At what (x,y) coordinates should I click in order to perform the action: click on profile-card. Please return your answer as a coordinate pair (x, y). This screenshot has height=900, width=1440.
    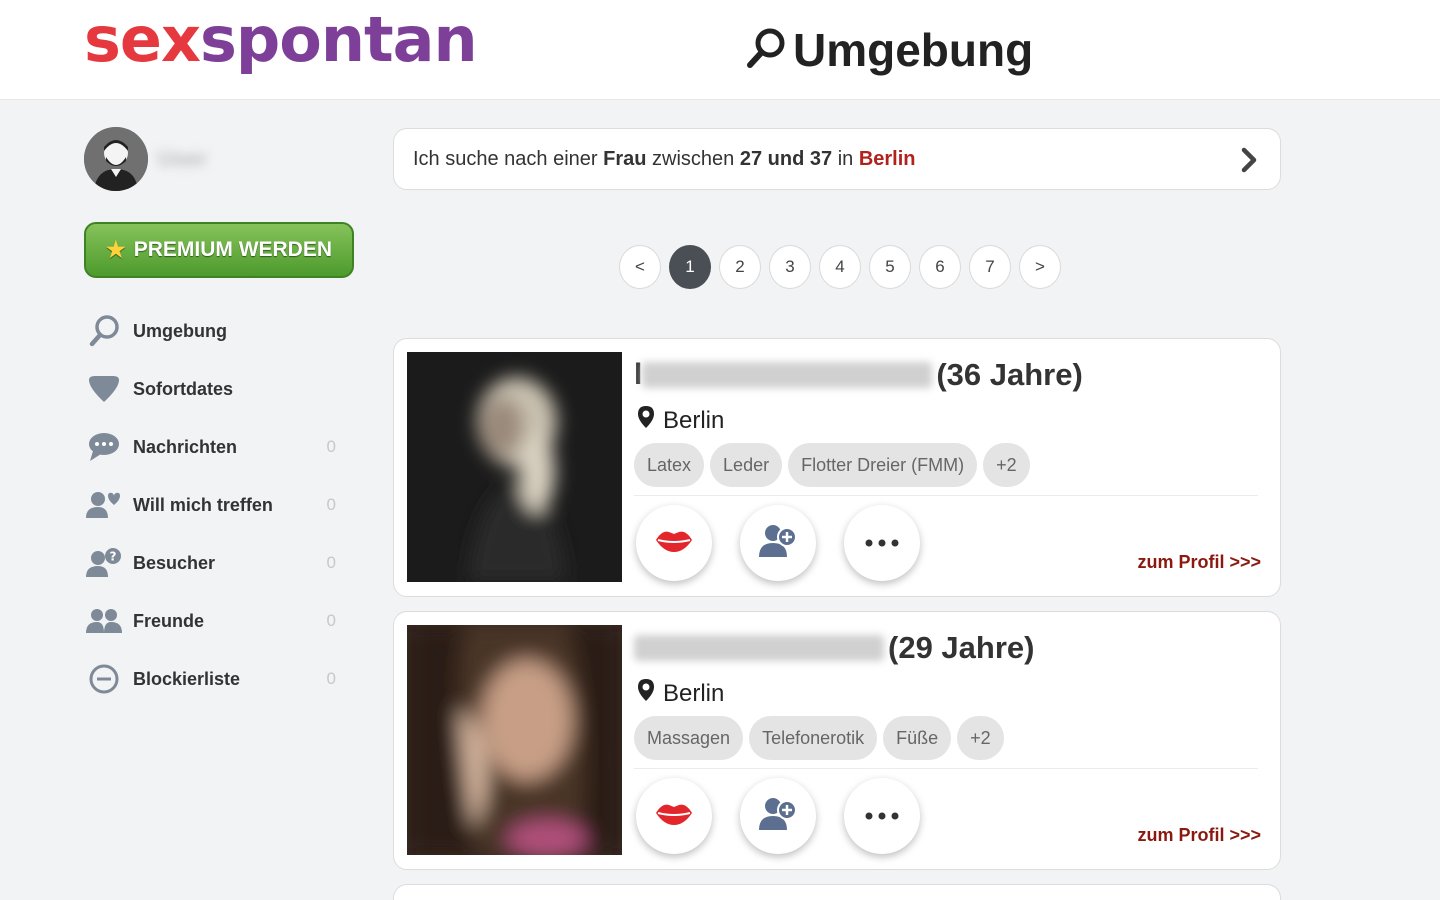
    Looking at the image, I should click on (837, 892).